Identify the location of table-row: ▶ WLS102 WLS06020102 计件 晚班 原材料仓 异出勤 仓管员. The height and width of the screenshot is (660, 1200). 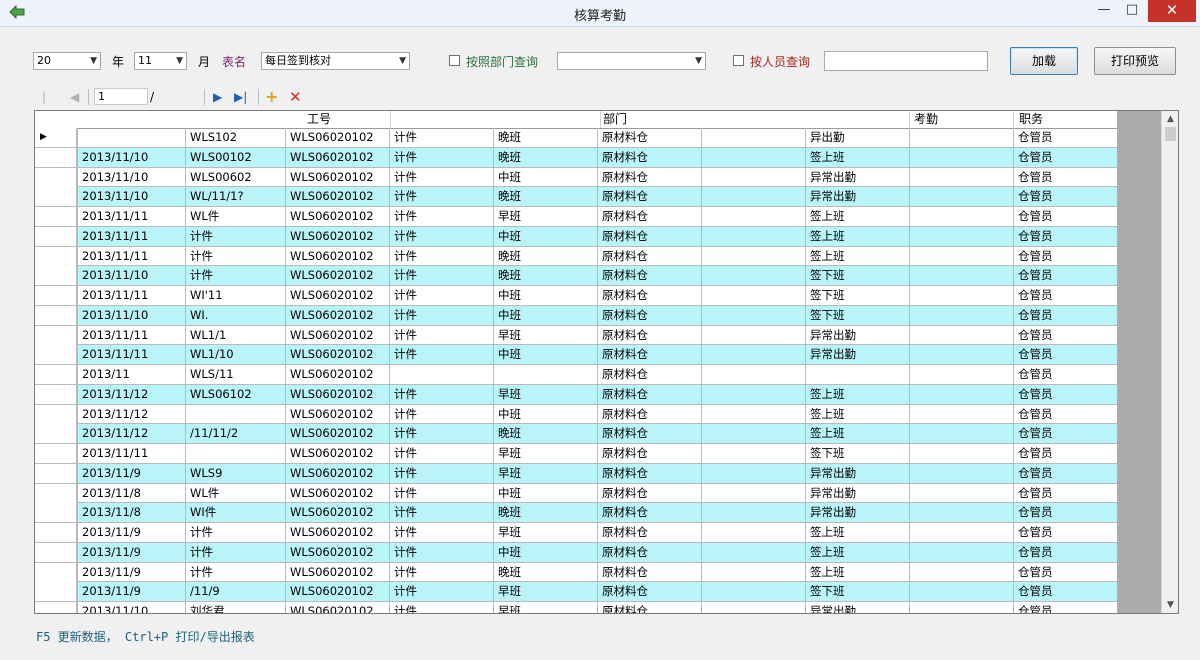
(576, 138).